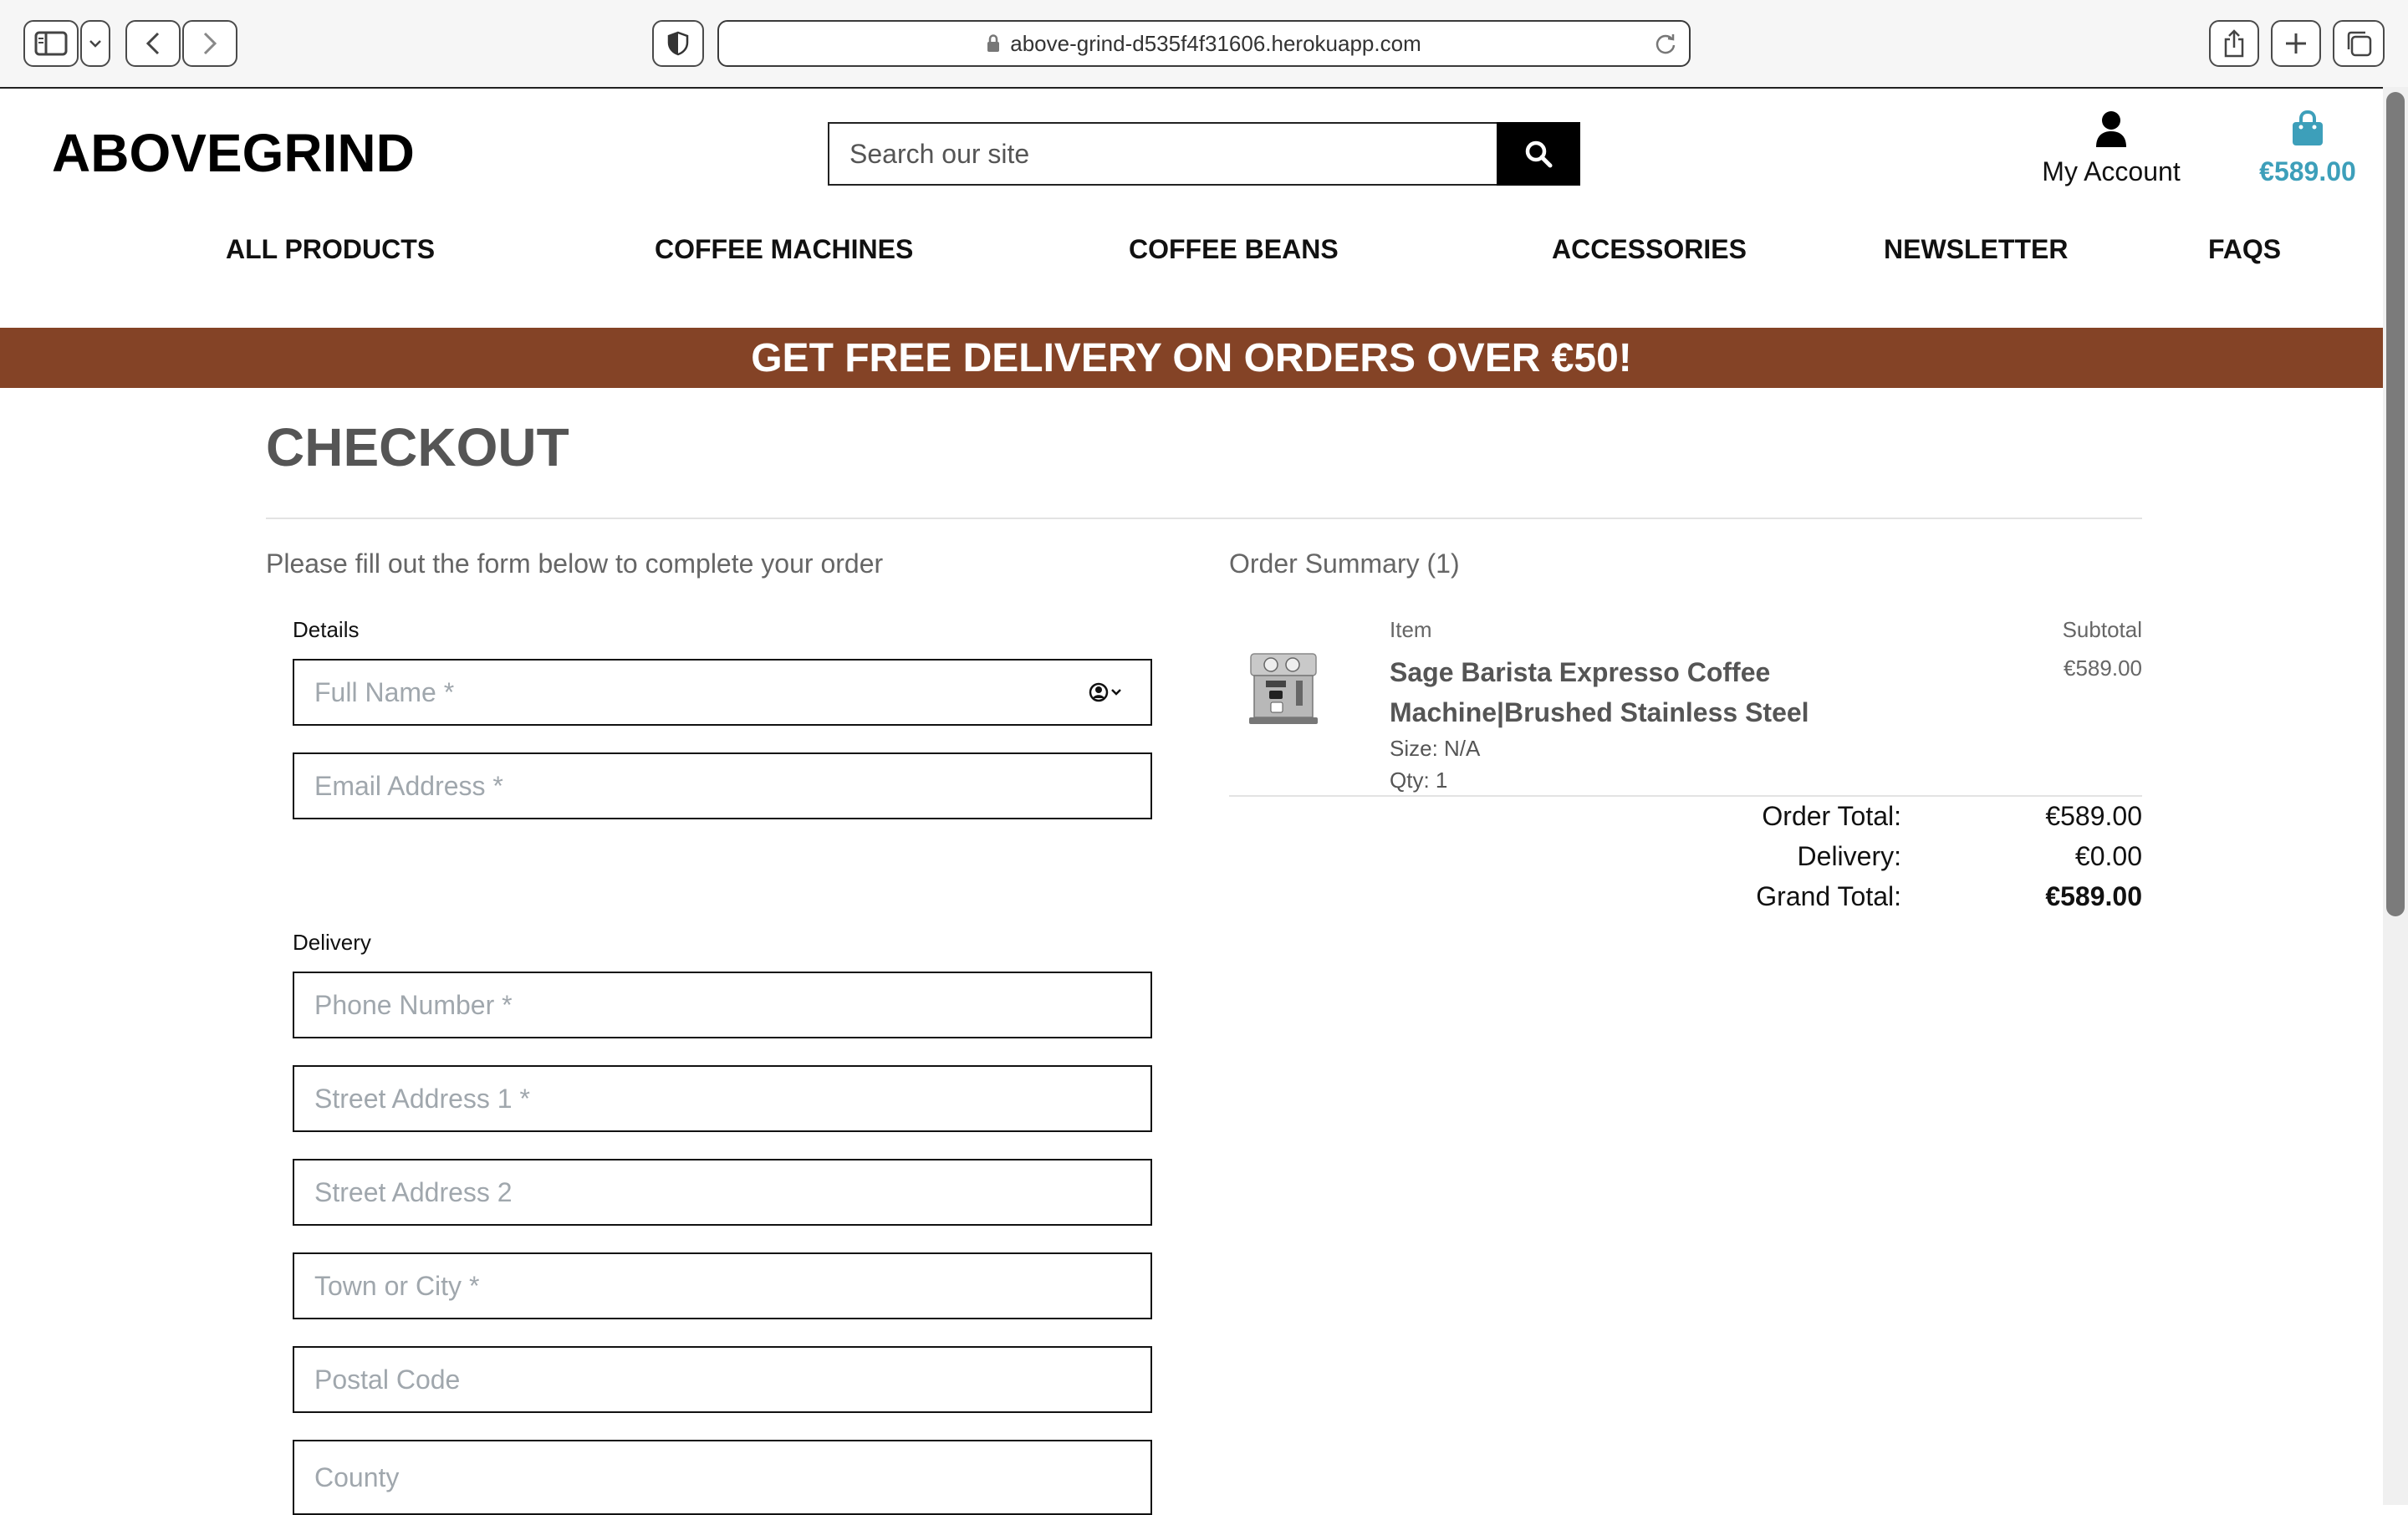  What do you see at coordinates (1832, 816) in the screenshot?
I see `order-total-label: Order Total:` at bounding box center [1832, 816].